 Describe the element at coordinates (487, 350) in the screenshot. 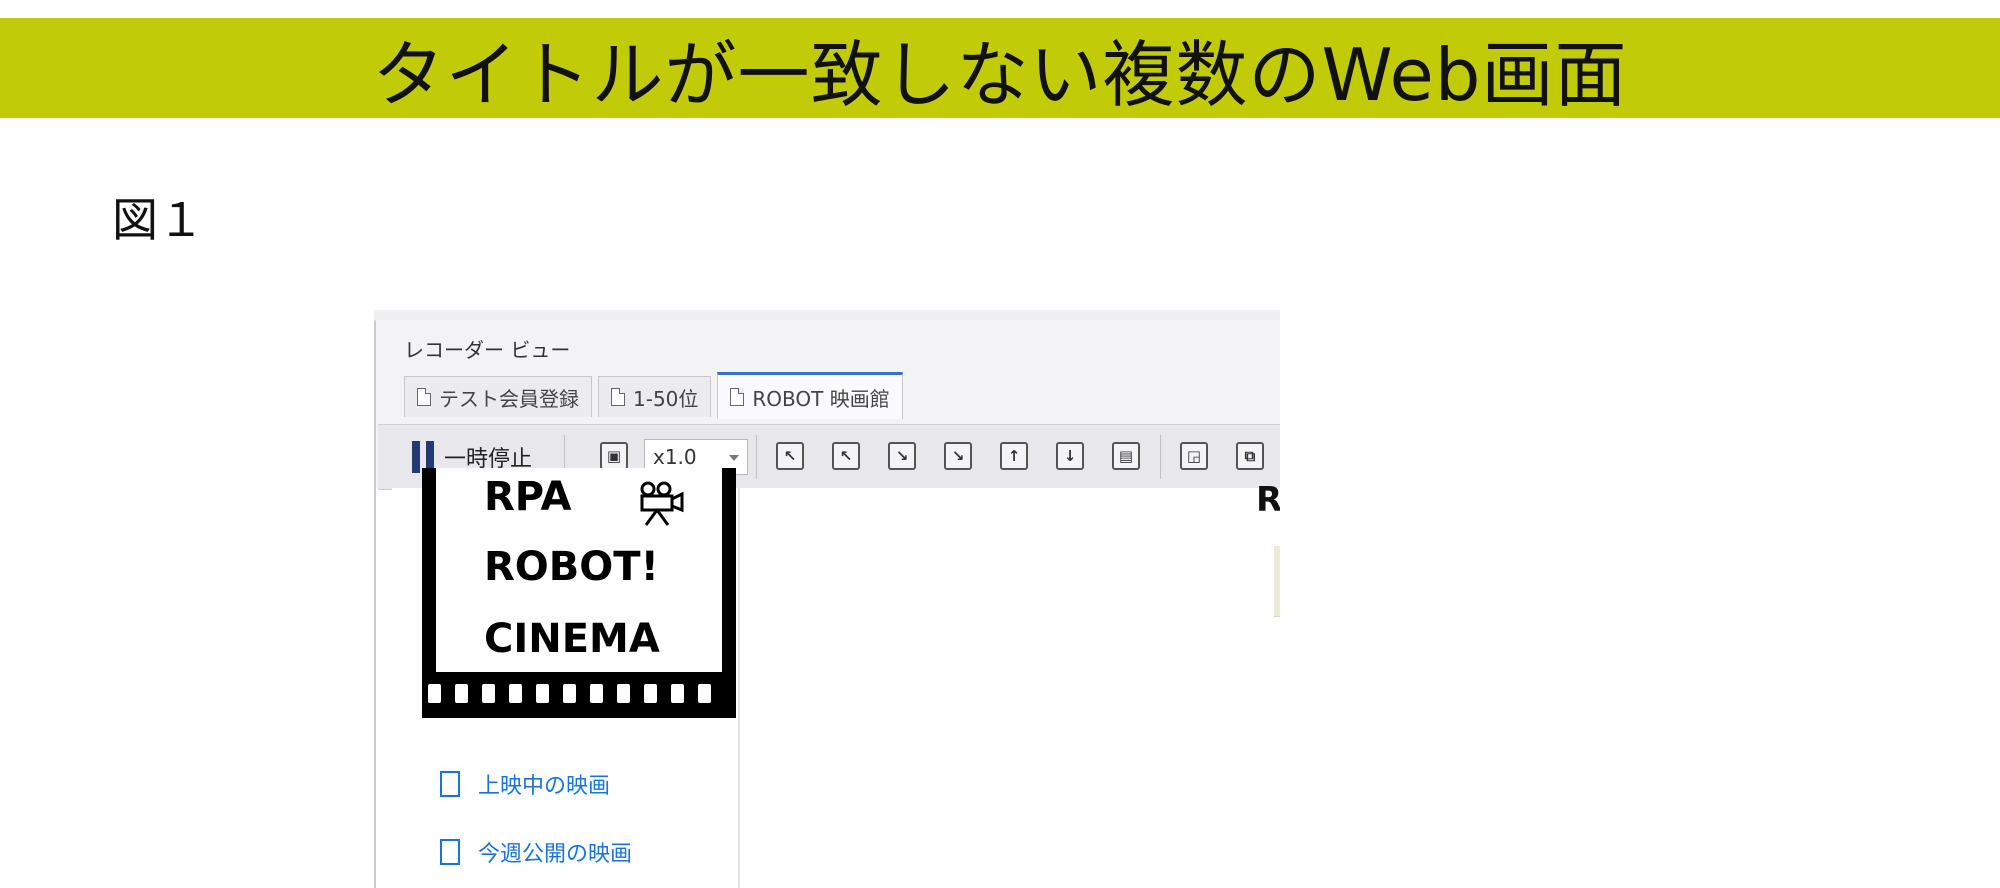

I see `recorder-view-title: レコーダー ビュー` at that location.